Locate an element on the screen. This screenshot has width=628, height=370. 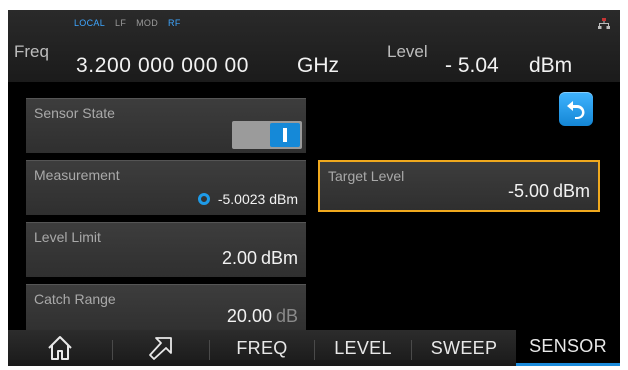
level-limit-value: 2.00 is located at coordinates (239, 258).